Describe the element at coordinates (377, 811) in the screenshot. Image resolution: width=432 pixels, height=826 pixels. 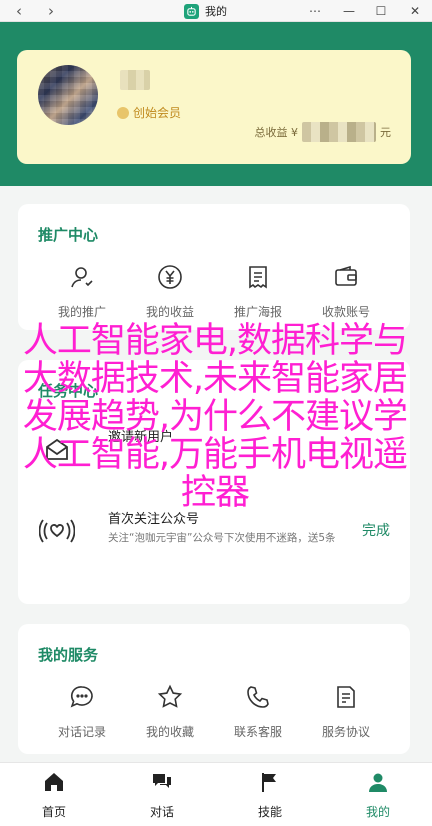
I see `nav-label: 我的` at that location.